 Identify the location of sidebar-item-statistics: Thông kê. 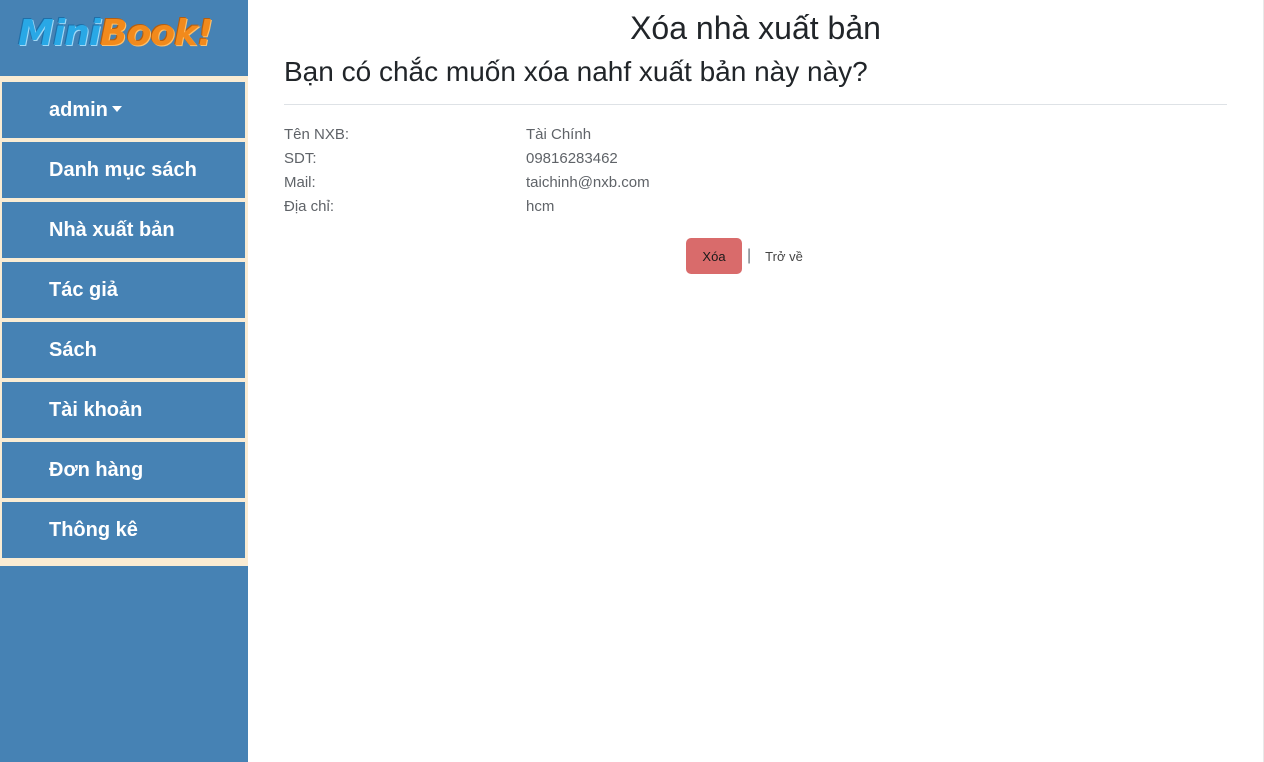
(123, 530).